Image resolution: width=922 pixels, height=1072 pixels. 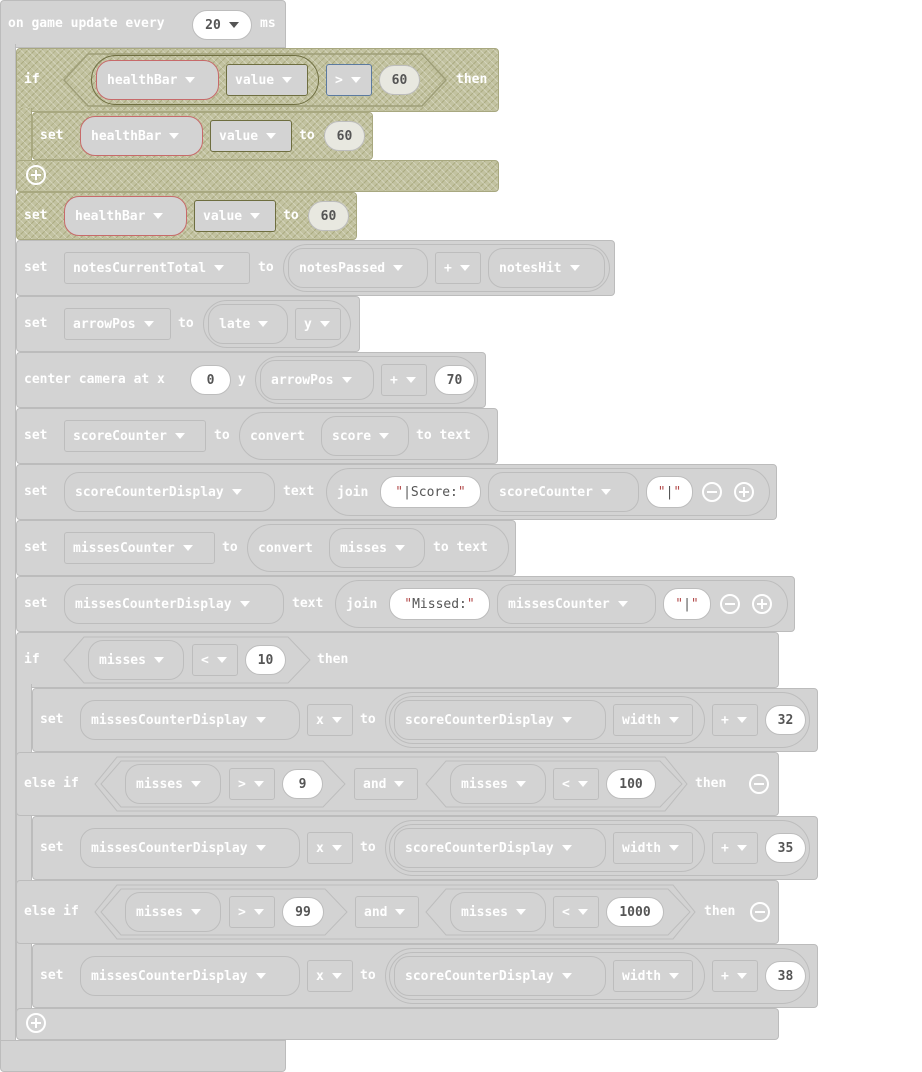 What do you see at coordinates (785, 720) in the screenshot?
I see `number-input: 32` at bounding box center [785, 720].